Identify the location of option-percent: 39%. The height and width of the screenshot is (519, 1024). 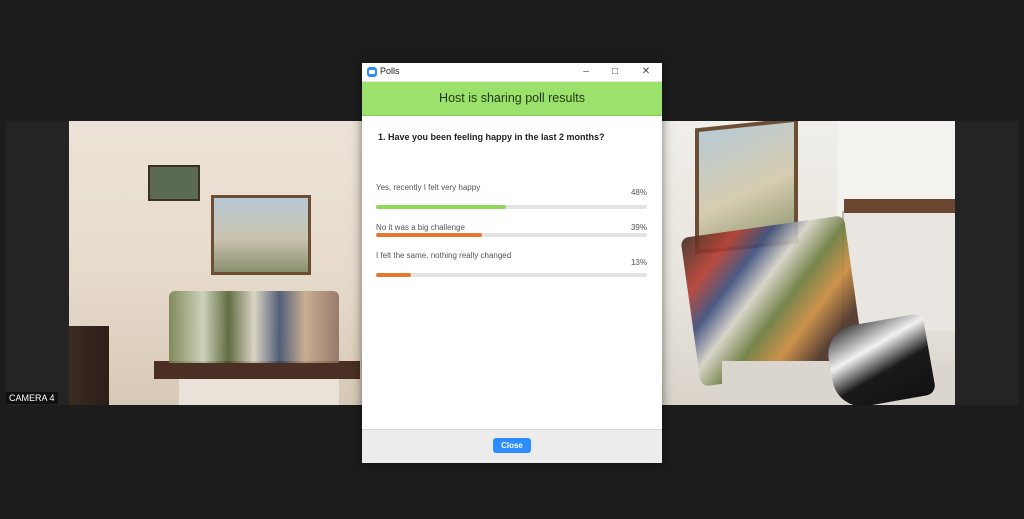
(638, 227).